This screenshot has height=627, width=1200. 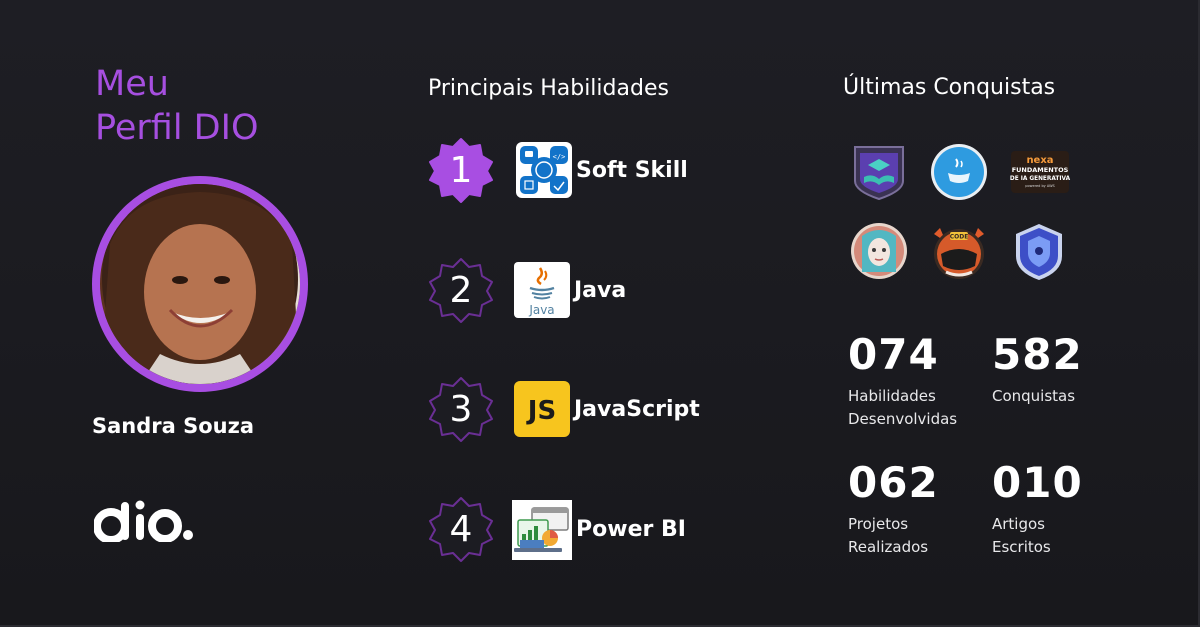 What do you see at coordinates (959, 253) in the screenshot?
I see `code-helmet-icon: CODE` at bounding box center [959, 253].